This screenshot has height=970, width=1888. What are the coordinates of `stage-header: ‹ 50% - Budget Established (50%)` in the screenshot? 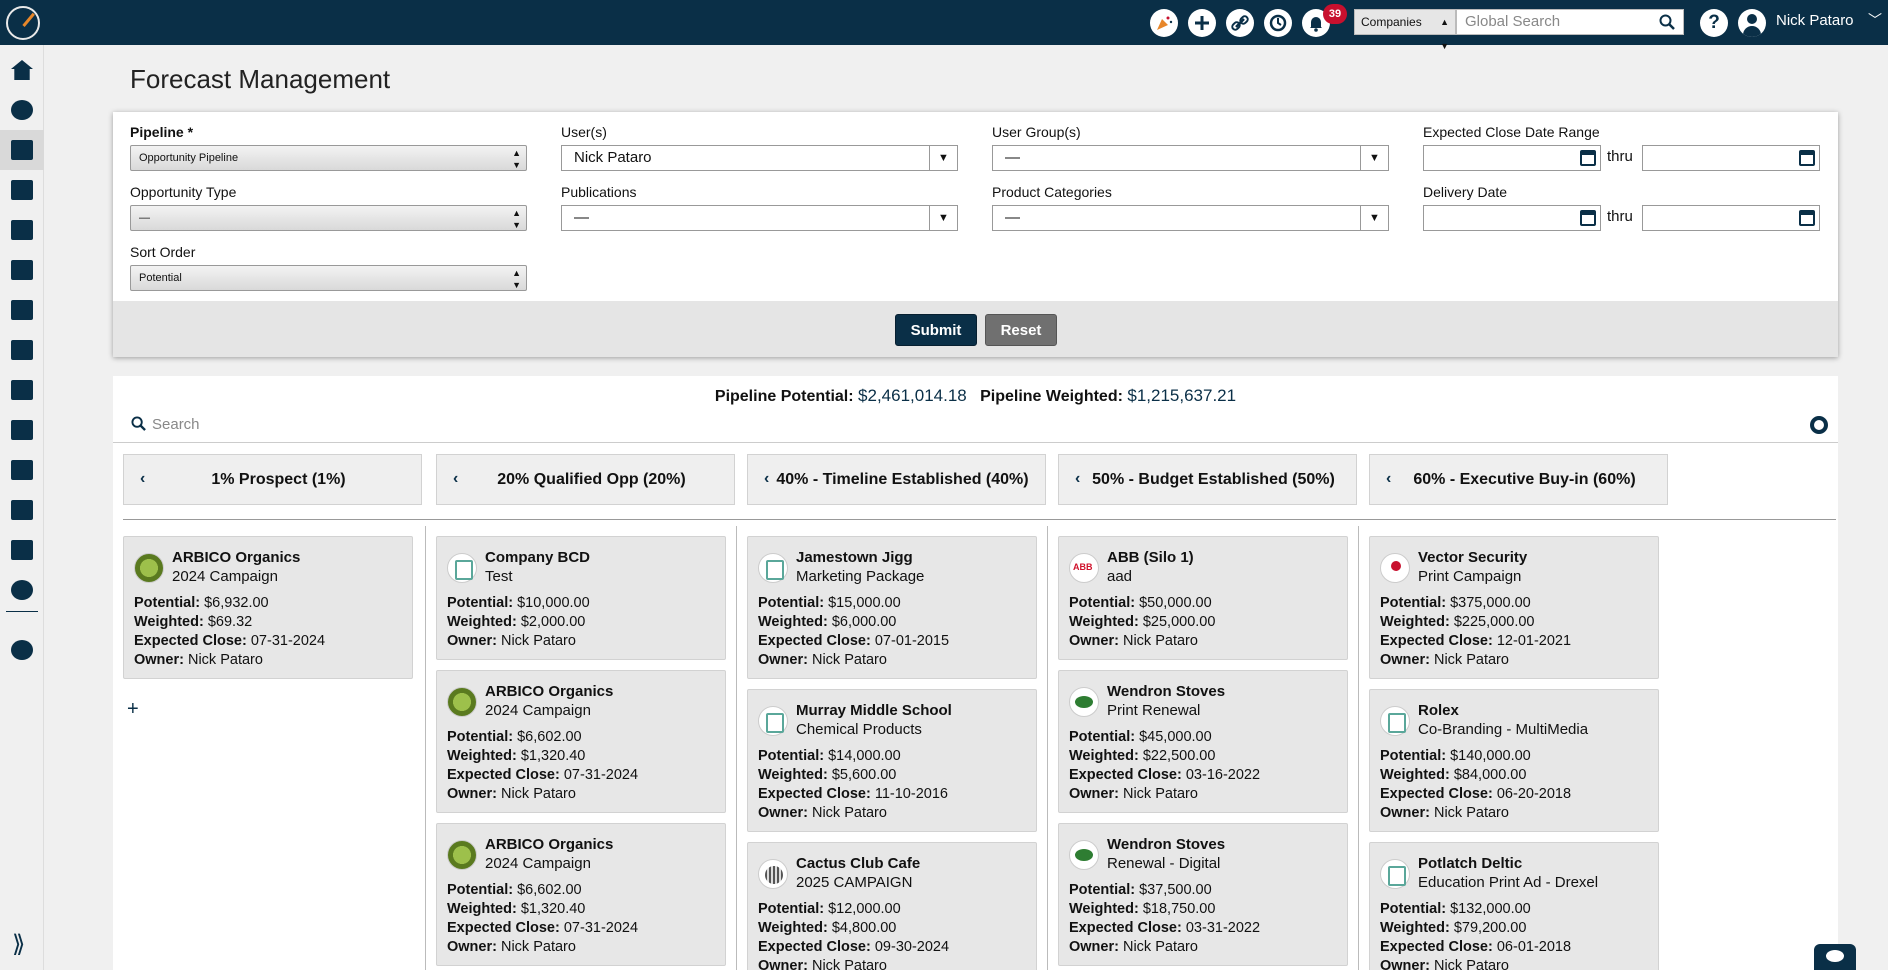 It's located at (1207, 479).